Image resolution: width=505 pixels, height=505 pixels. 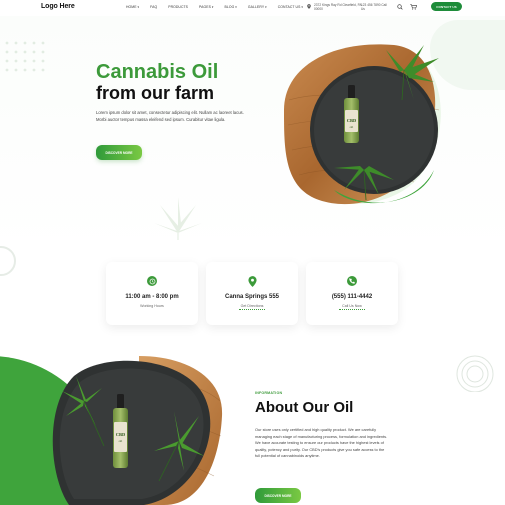 What do you see at coordinates (137, 430) in the screenshot?
I see `about-product-image: CBD oil` at bounding box center [137, 430].